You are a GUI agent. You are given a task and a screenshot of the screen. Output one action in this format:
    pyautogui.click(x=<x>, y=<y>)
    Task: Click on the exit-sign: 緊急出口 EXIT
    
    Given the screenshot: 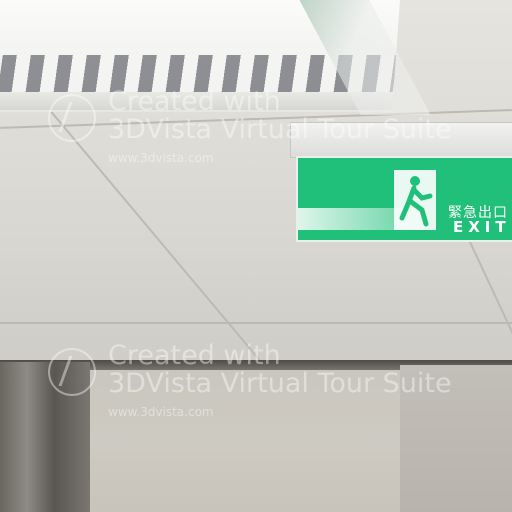 What is the action you would take?
    pyautogui.click(x=404, y=199)
    